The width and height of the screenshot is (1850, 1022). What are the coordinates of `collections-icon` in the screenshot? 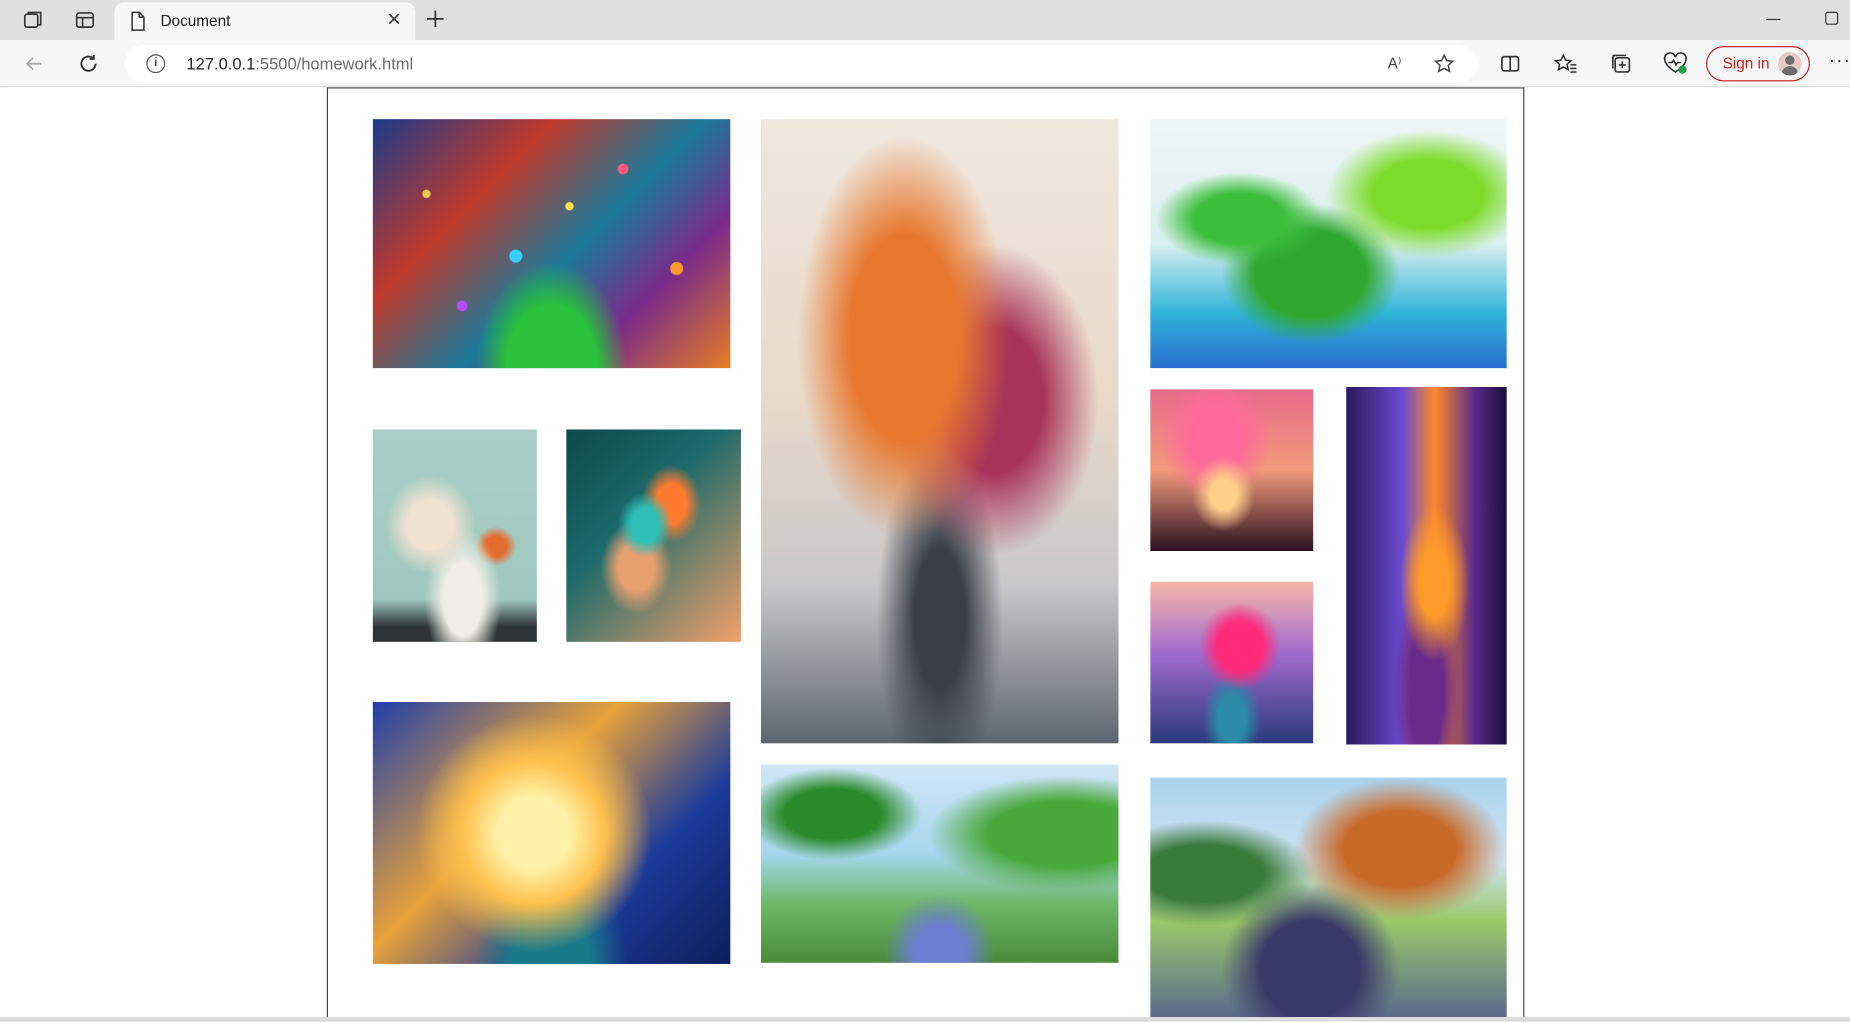 It's located at (1621, 64).